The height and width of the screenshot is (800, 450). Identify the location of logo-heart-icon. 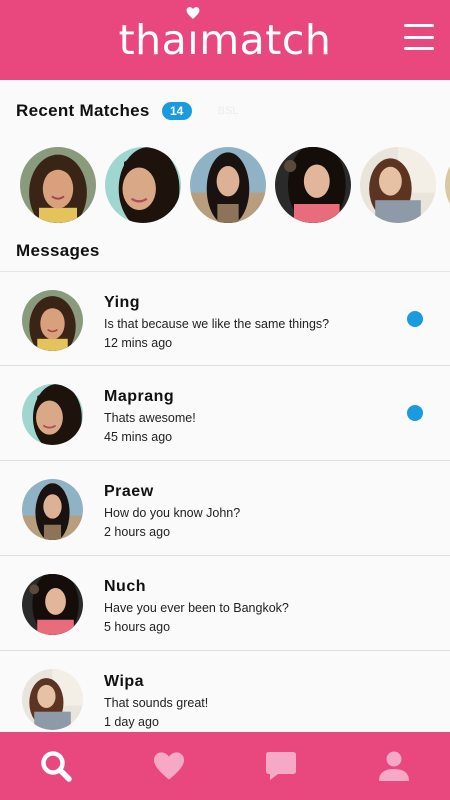
(193, 12).